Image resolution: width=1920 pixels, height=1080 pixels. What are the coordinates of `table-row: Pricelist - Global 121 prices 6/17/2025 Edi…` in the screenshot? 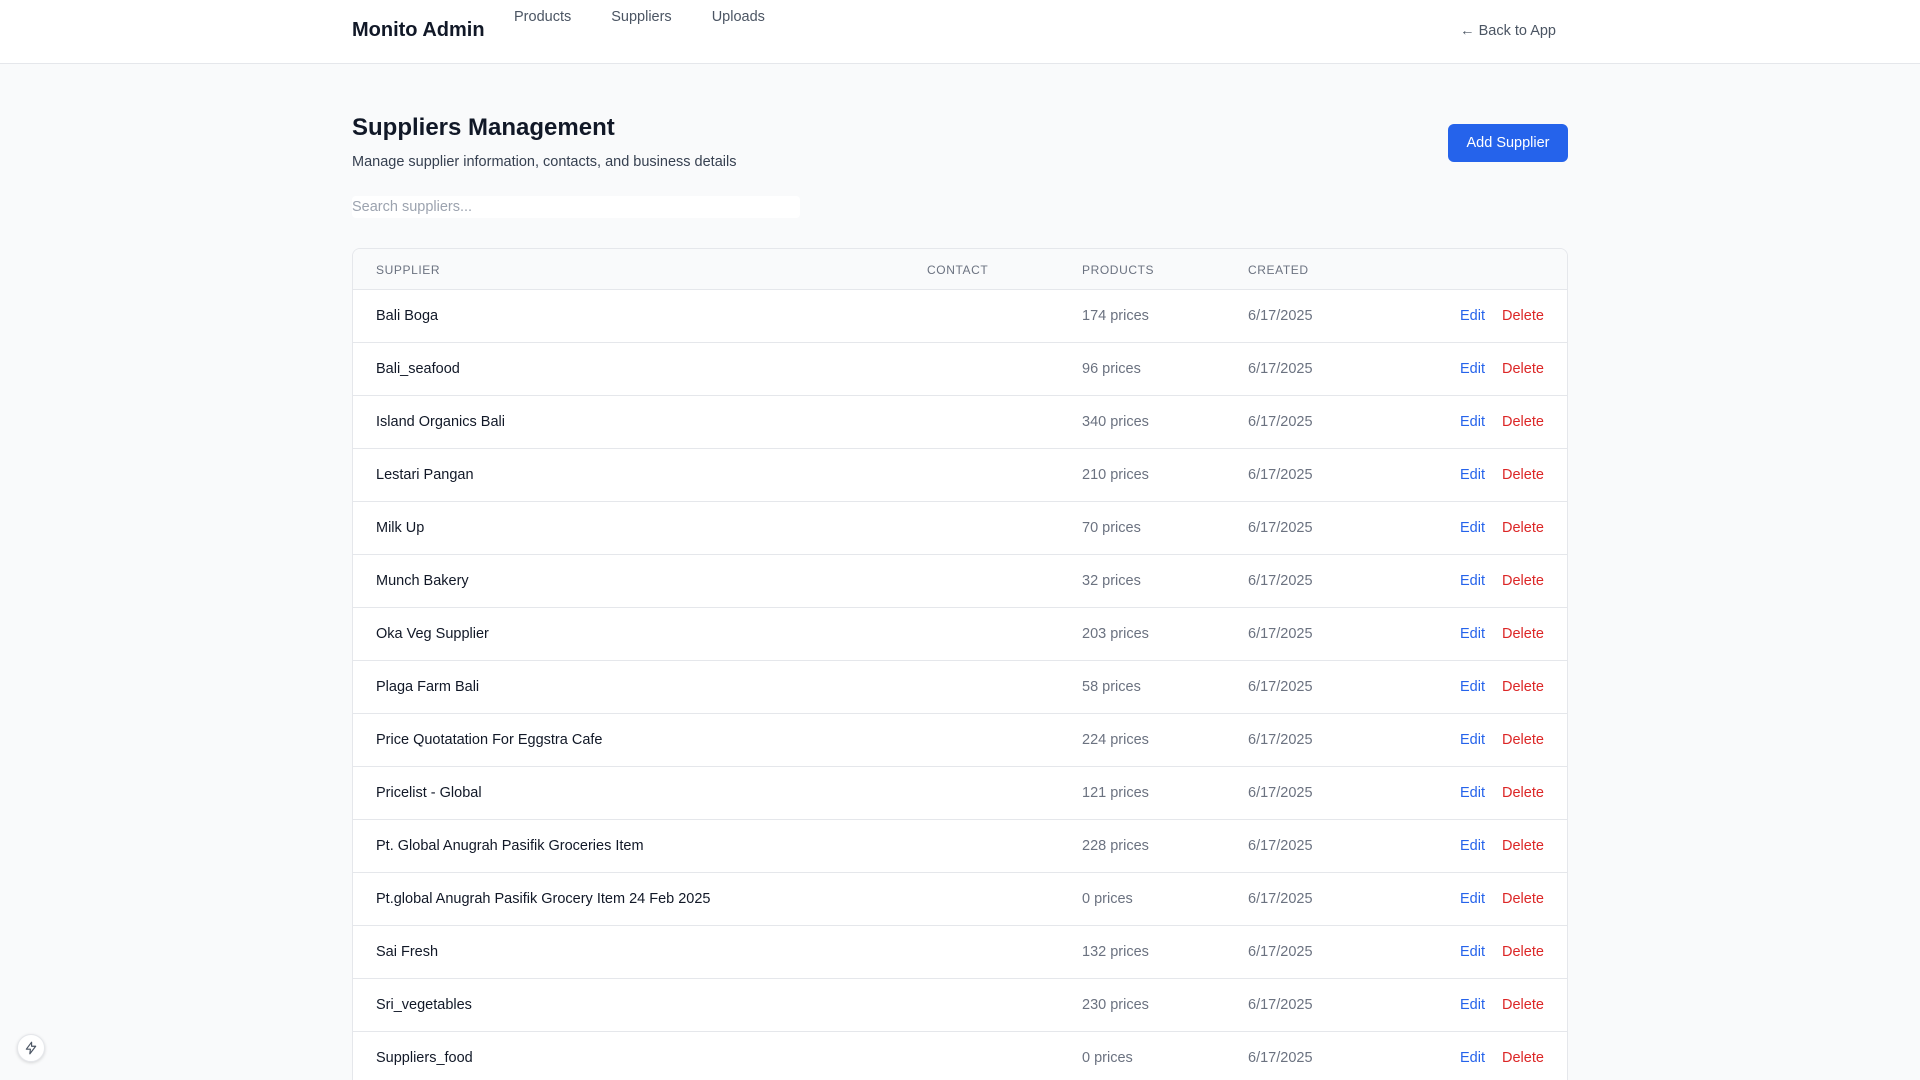 It's located at (960, 793).